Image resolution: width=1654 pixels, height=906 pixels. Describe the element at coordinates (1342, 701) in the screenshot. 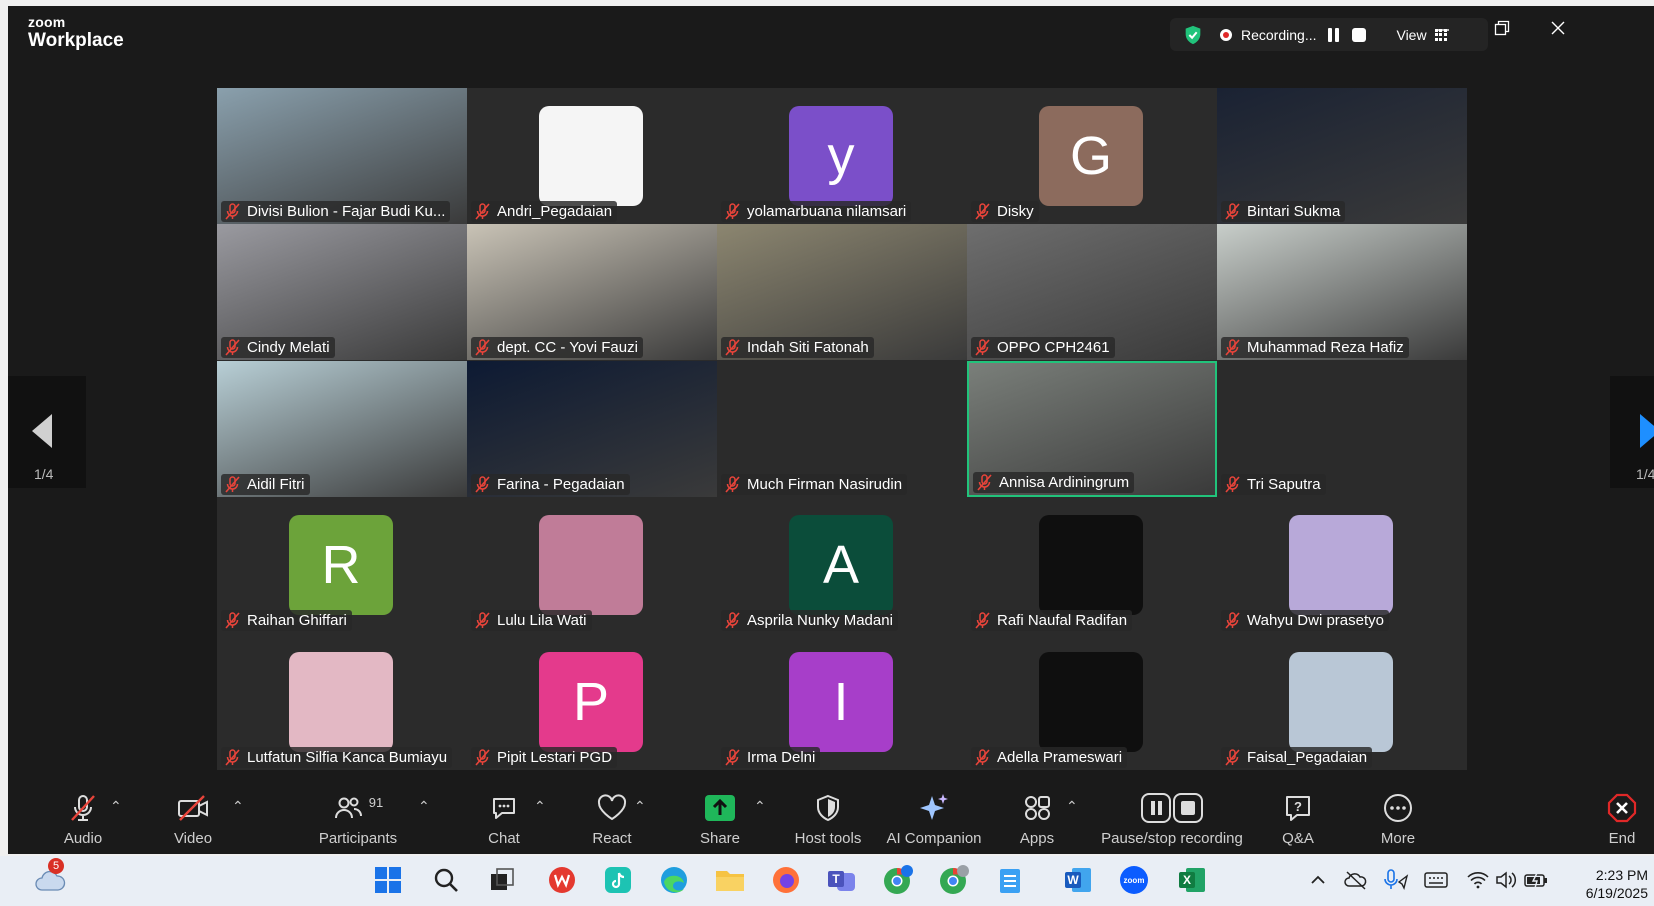

I see `participant-tile: Faisal_Pegadaian` at that location.